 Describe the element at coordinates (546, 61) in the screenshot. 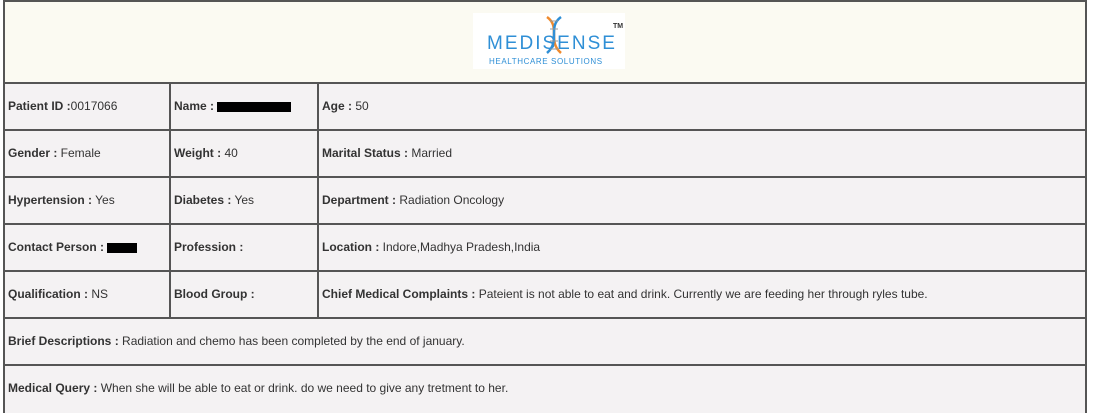

I see `logo-tagline: HEALTHCARE SOLUTIONS` at that location.